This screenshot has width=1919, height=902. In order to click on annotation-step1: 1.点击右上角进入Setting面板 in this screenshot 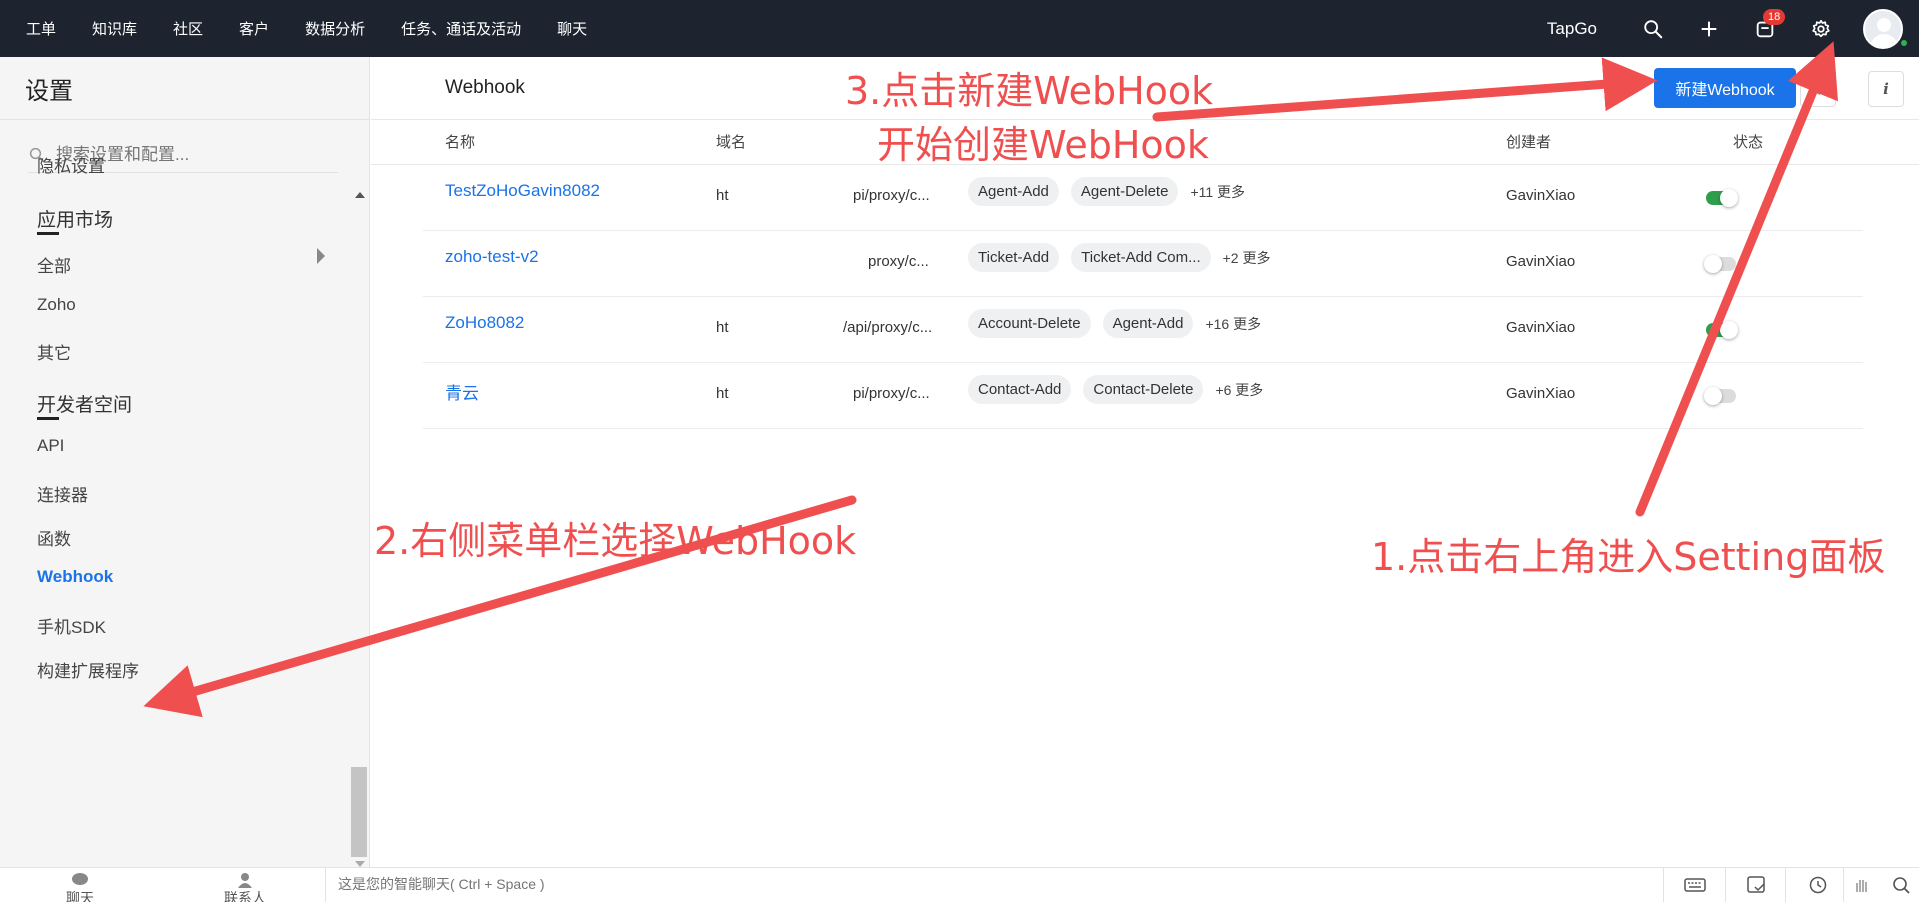, I will do `click(1628, 557)`.